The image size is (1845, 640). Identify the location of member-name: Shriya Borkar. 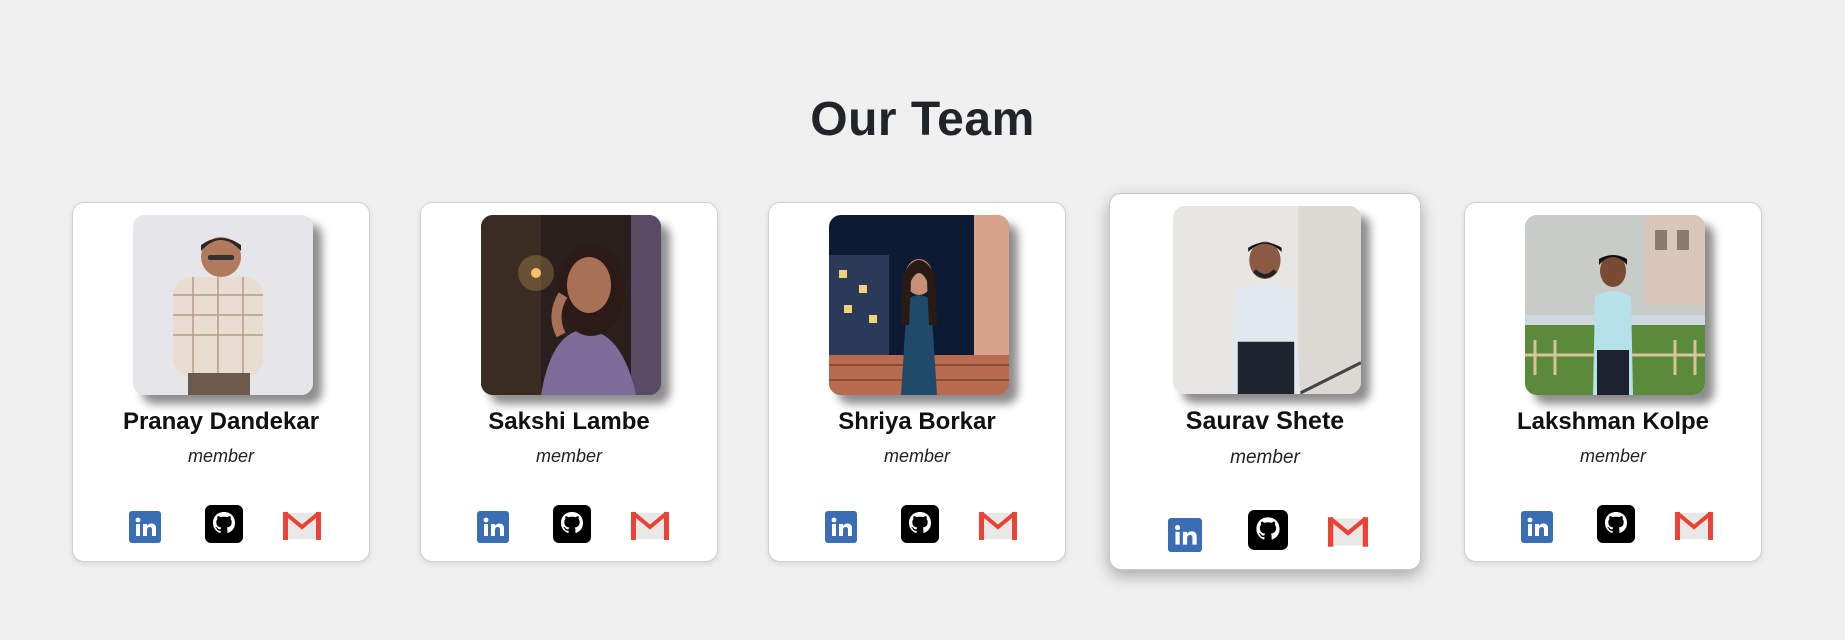
(917, 421).